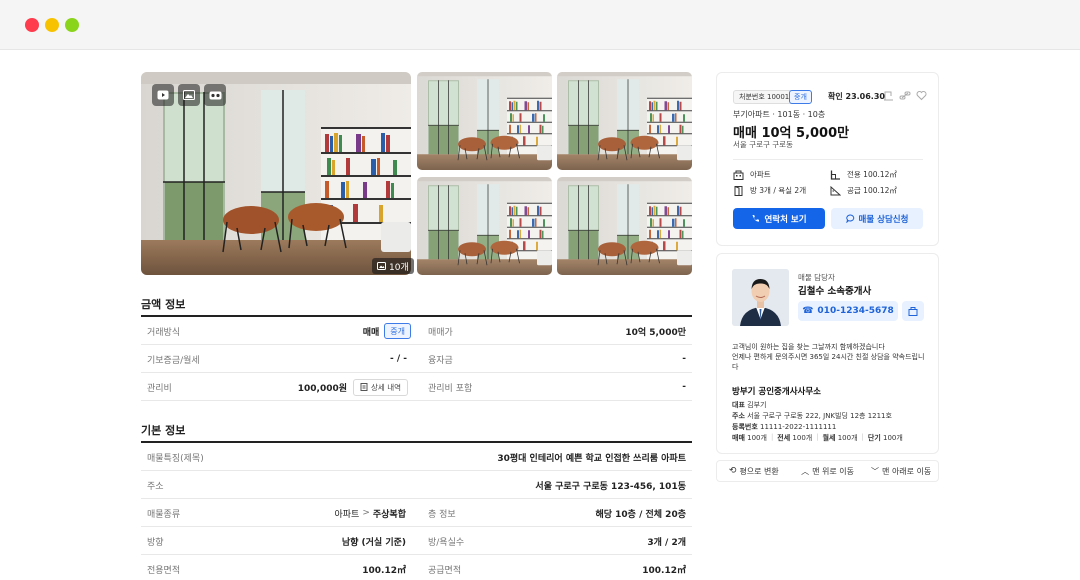 Image resolution: width=1080 pixels, height=580 pixels. Describe the element at coordinates (416, 331) in the screenshot. I see `table-row: 거래방식 매매 중개 매매가 10억 5,000만` at that location.